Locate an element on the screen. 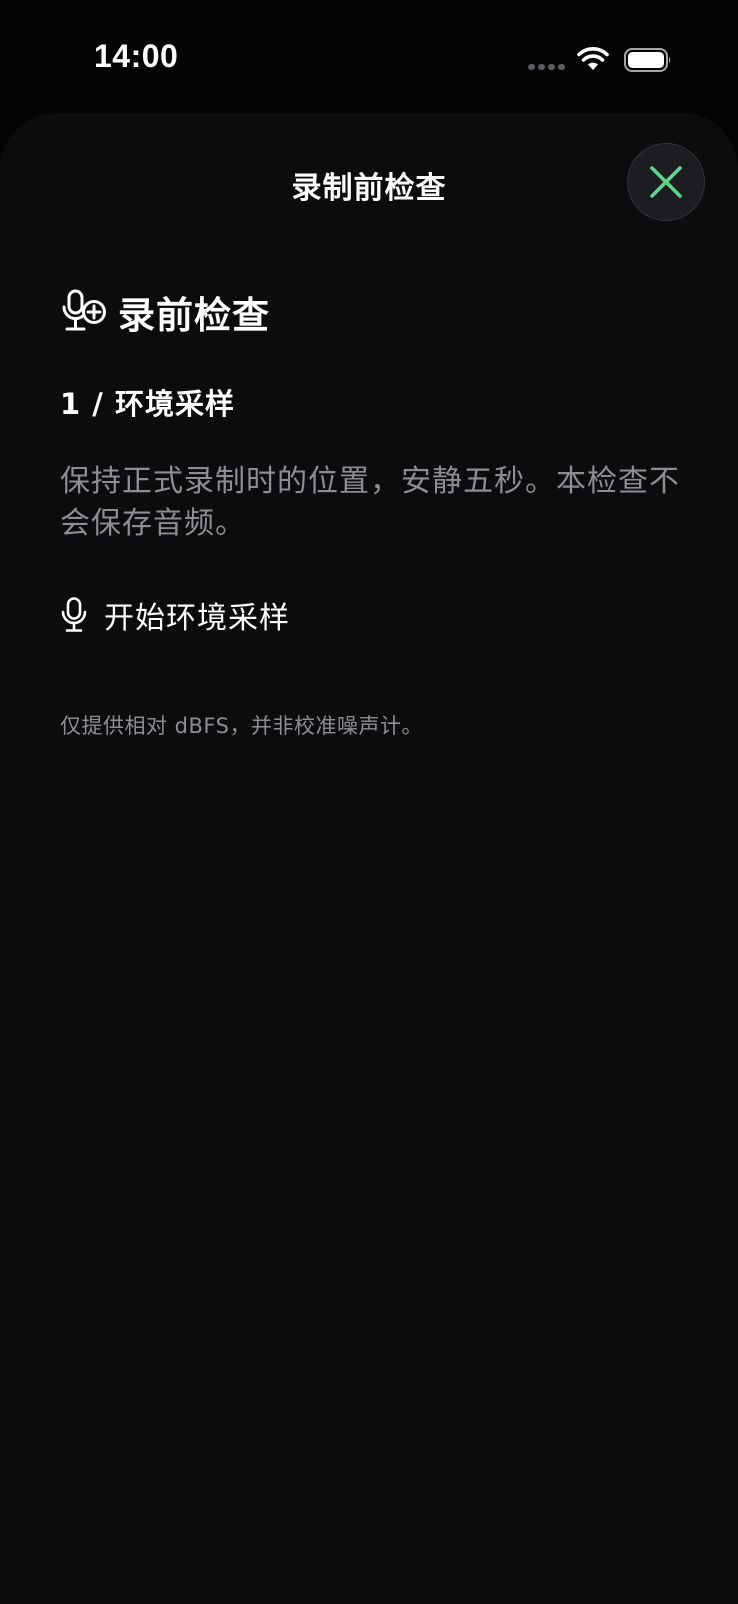 Image resolution: width=738 pixels, height=1604 pixels. mic-plus-icon is located at coordinates (84, 310).